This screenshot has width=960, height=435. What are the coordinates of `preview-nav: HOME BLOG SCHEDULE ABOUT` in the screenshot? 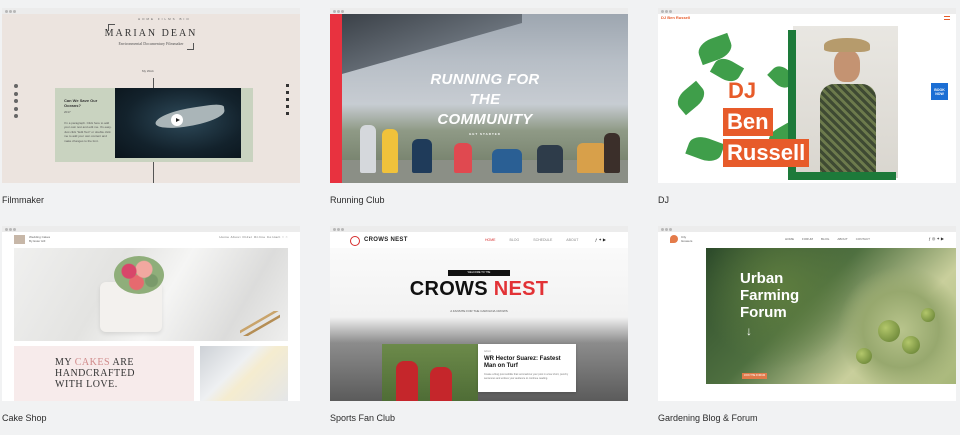 It's located at (532, 240).